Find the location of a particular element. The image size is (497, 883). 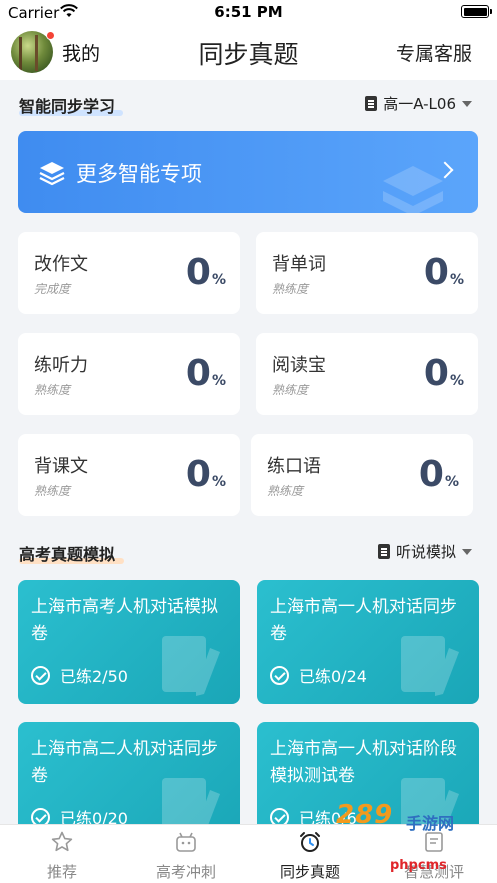

customer-service-button: 专属客服 is located at coordinates (434, 52).